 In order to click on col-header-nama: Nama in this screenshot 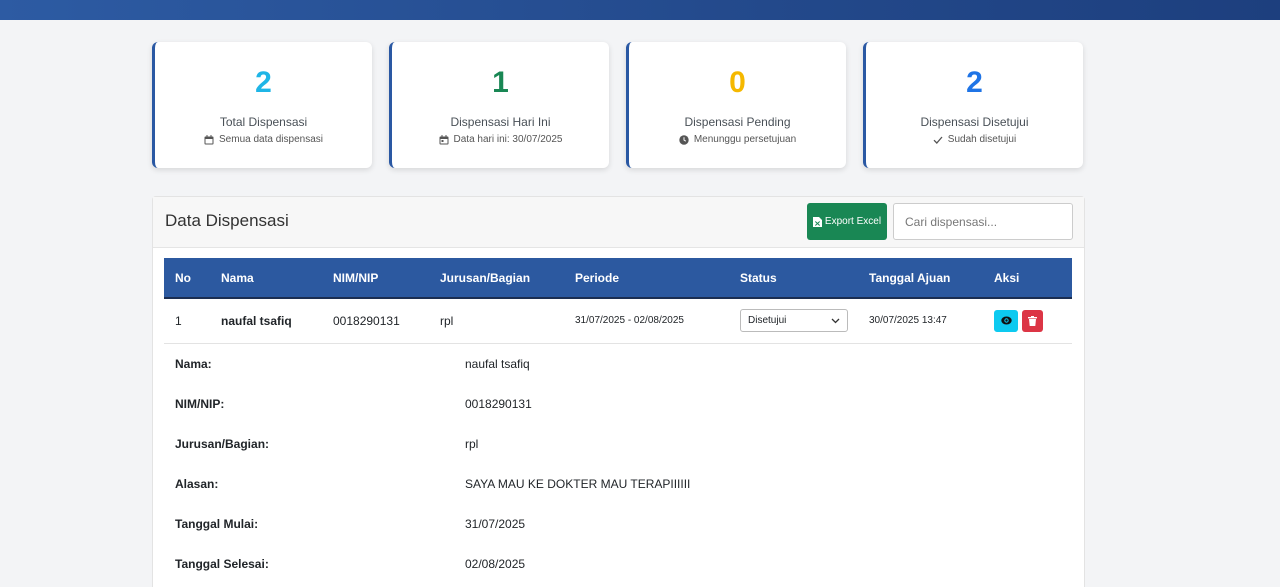, I will do `click(237, 277)`.